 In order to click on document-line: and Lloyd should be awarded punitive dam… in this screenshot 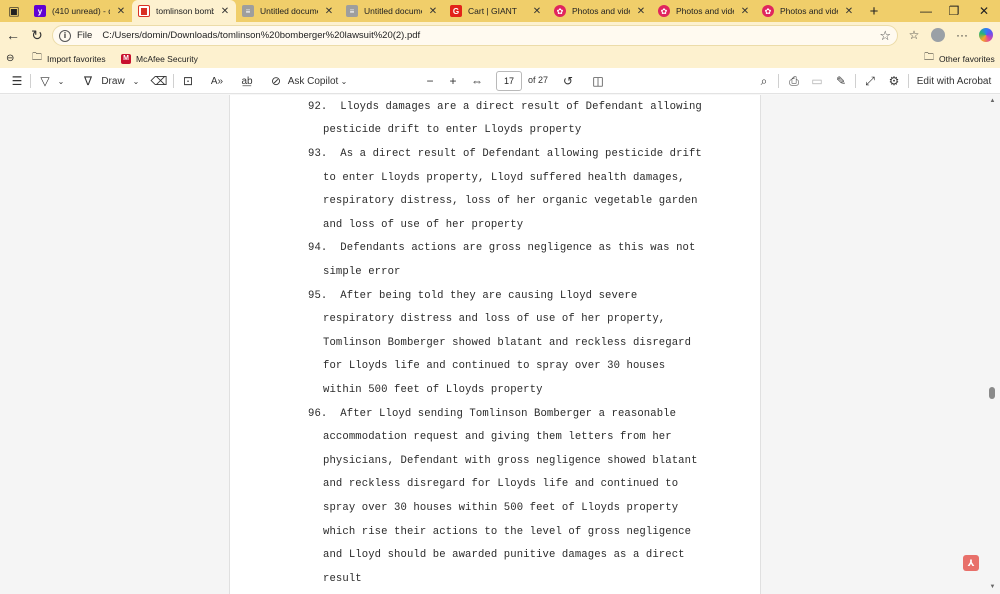, I will do `click(504, 555)`.